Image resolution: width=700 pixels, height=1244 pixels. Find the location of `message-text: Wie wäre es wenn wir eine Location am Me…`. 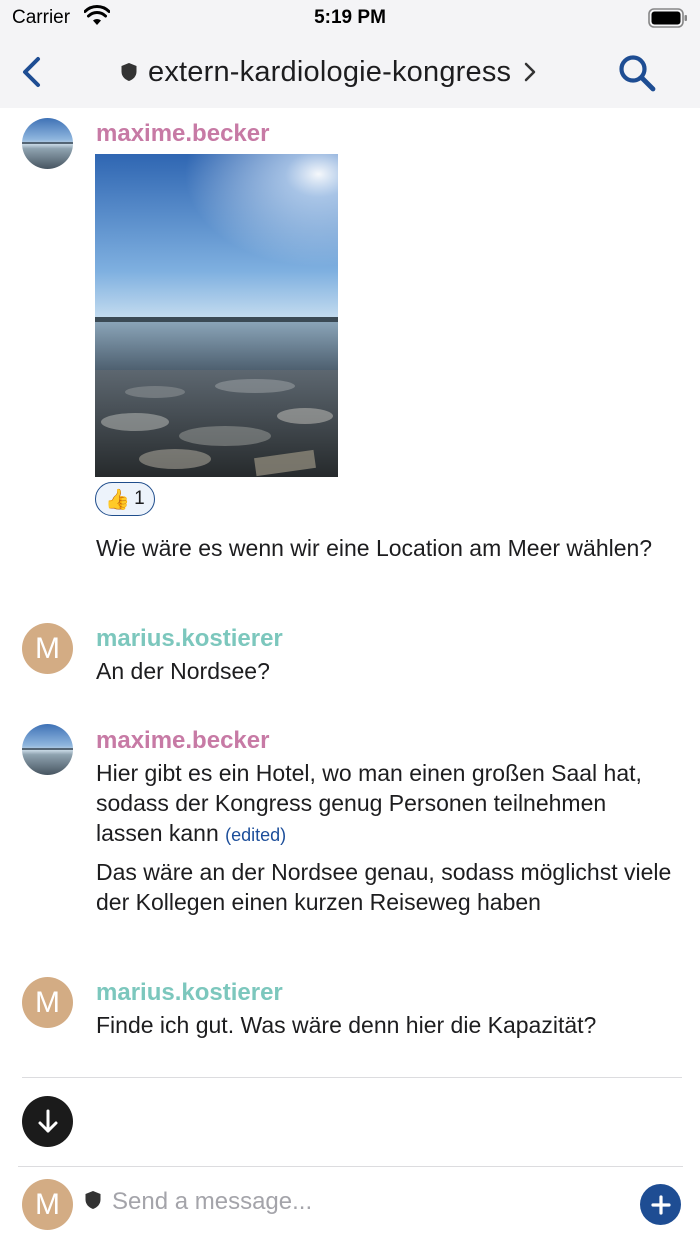

message-text: Wie wäre es wenn wir eine Location am Me… is located at coordinates (374, 548).